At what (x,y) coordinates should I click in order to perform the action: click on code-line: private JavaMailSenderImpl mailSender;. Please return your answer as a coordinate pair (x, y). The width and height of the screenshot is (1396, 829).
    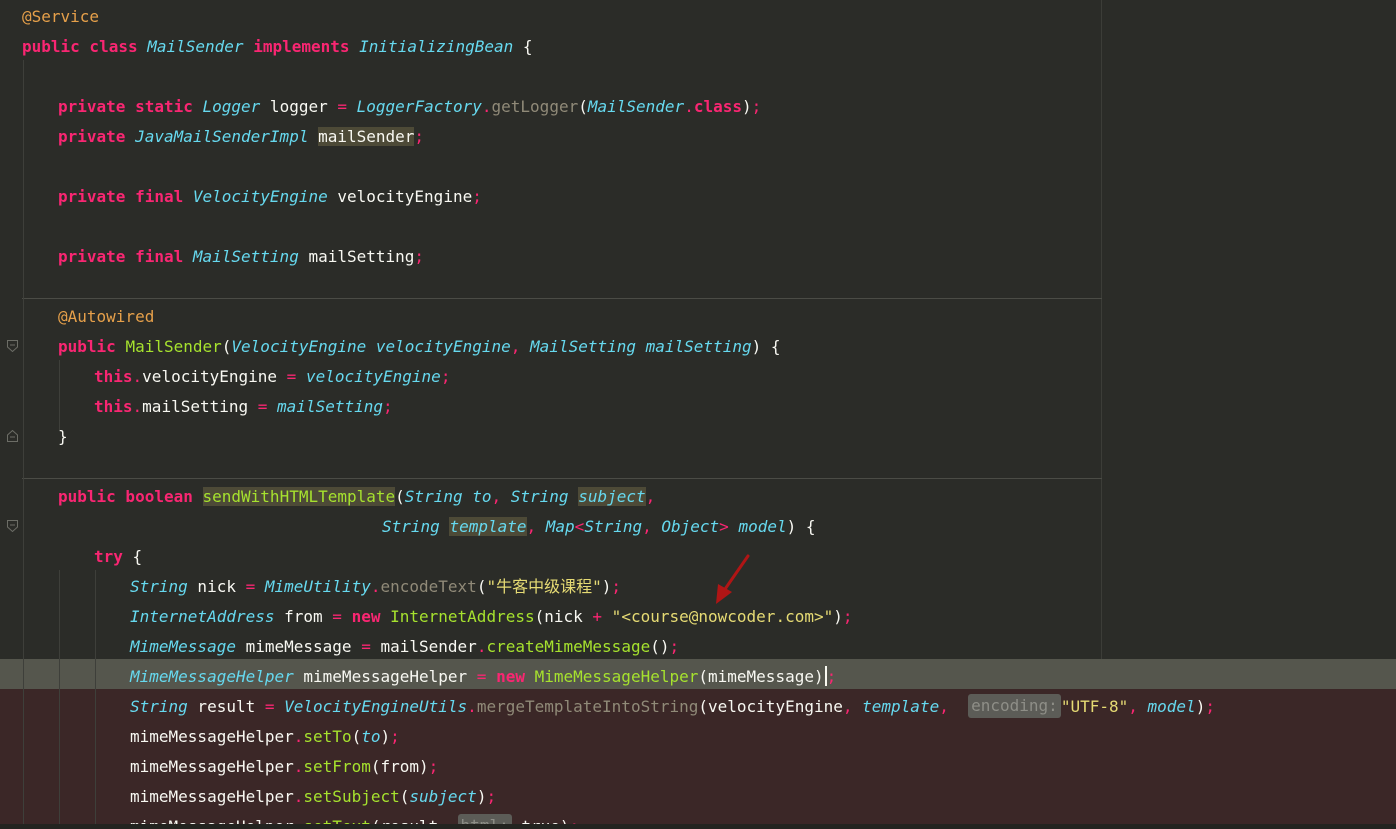
    Looking at the image, I should click on (241, 137).